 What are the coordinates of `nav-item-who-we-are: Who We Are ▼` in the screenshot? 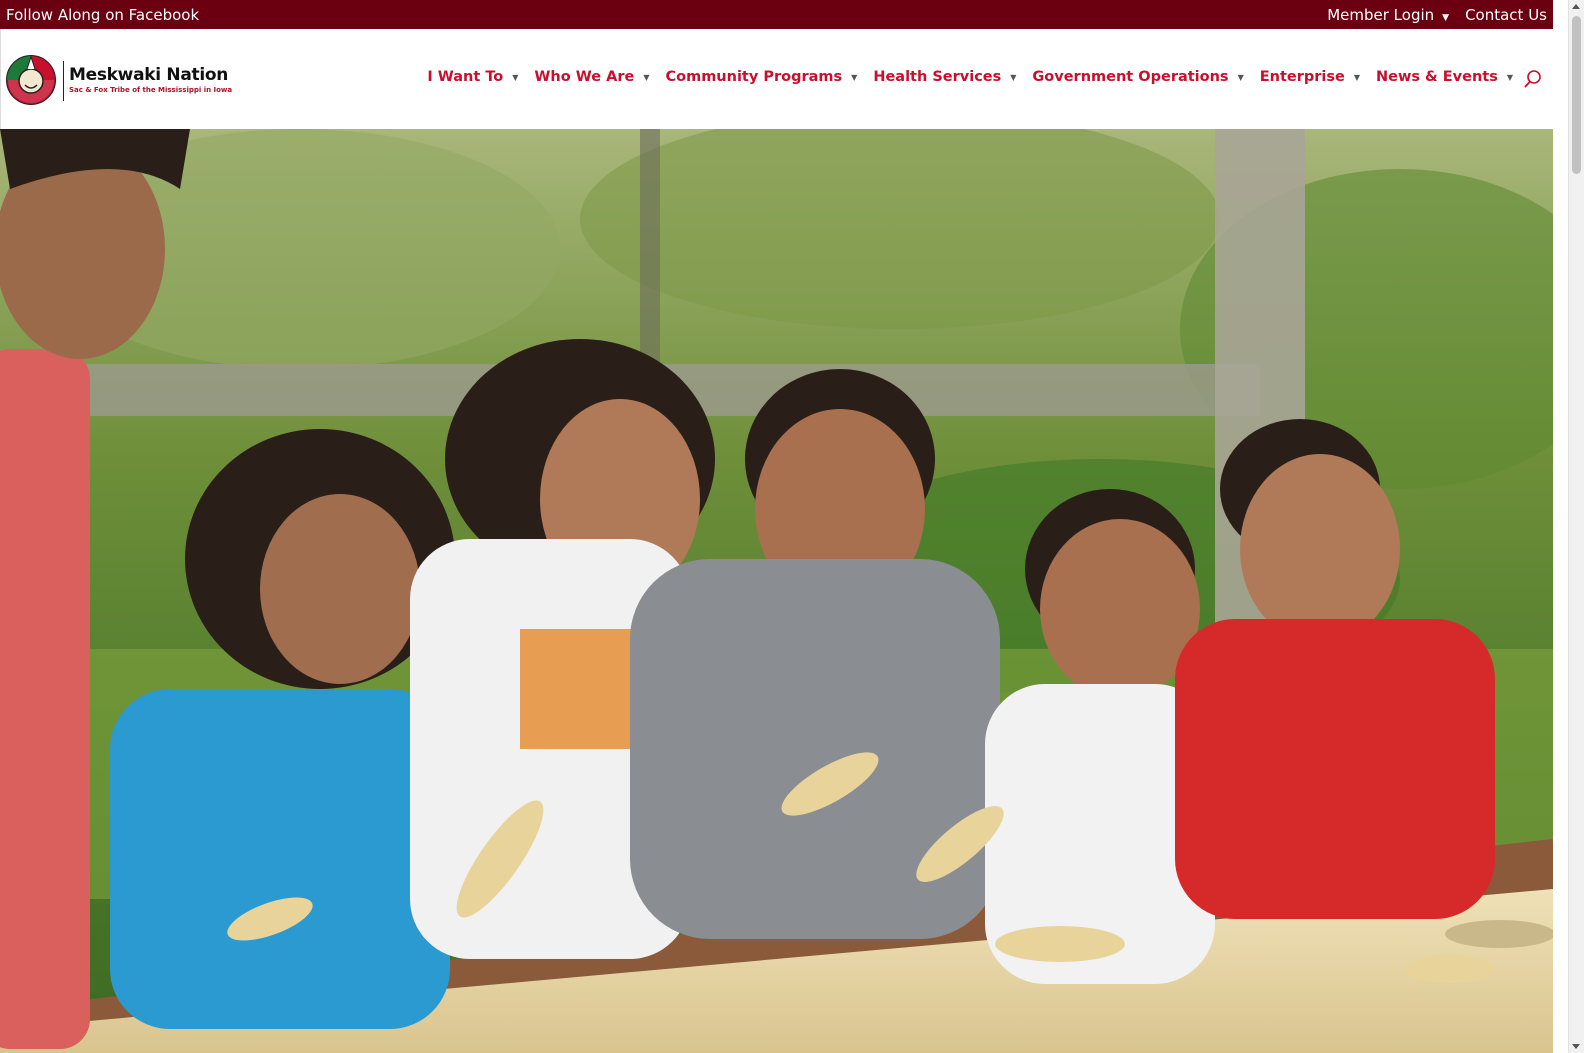 It's located at (591, 77).